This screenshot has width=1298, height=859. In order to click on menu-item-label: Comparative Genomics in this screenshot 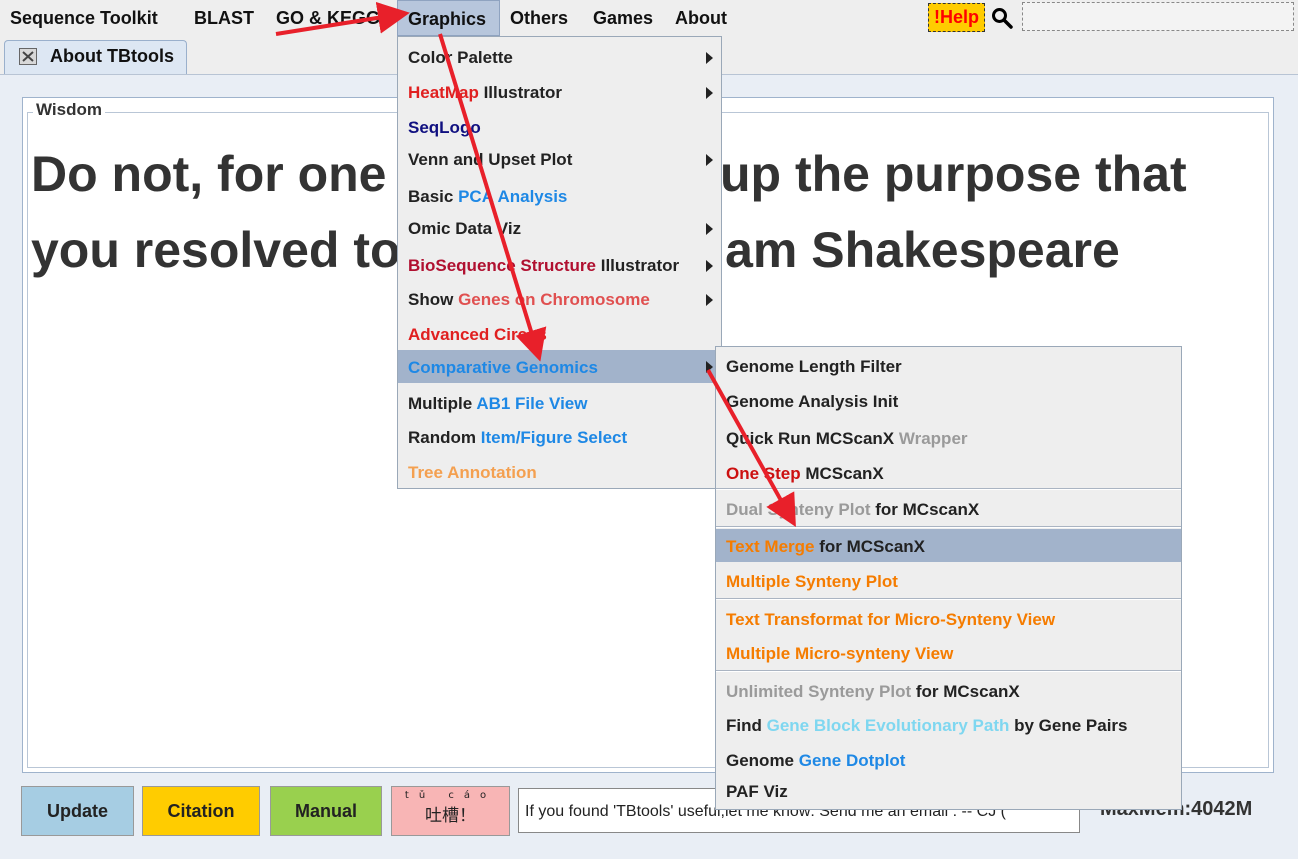, I will do `click(503, 367)`.